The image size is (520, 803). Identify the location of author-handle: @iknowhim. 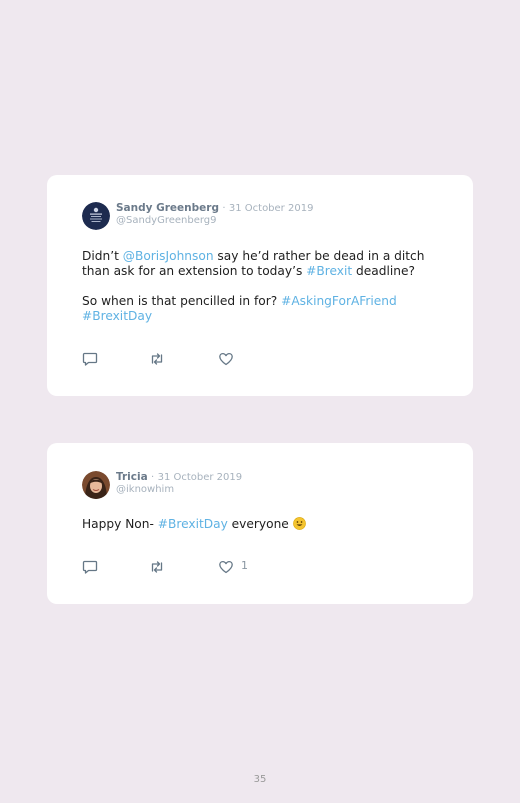
(179, 490).